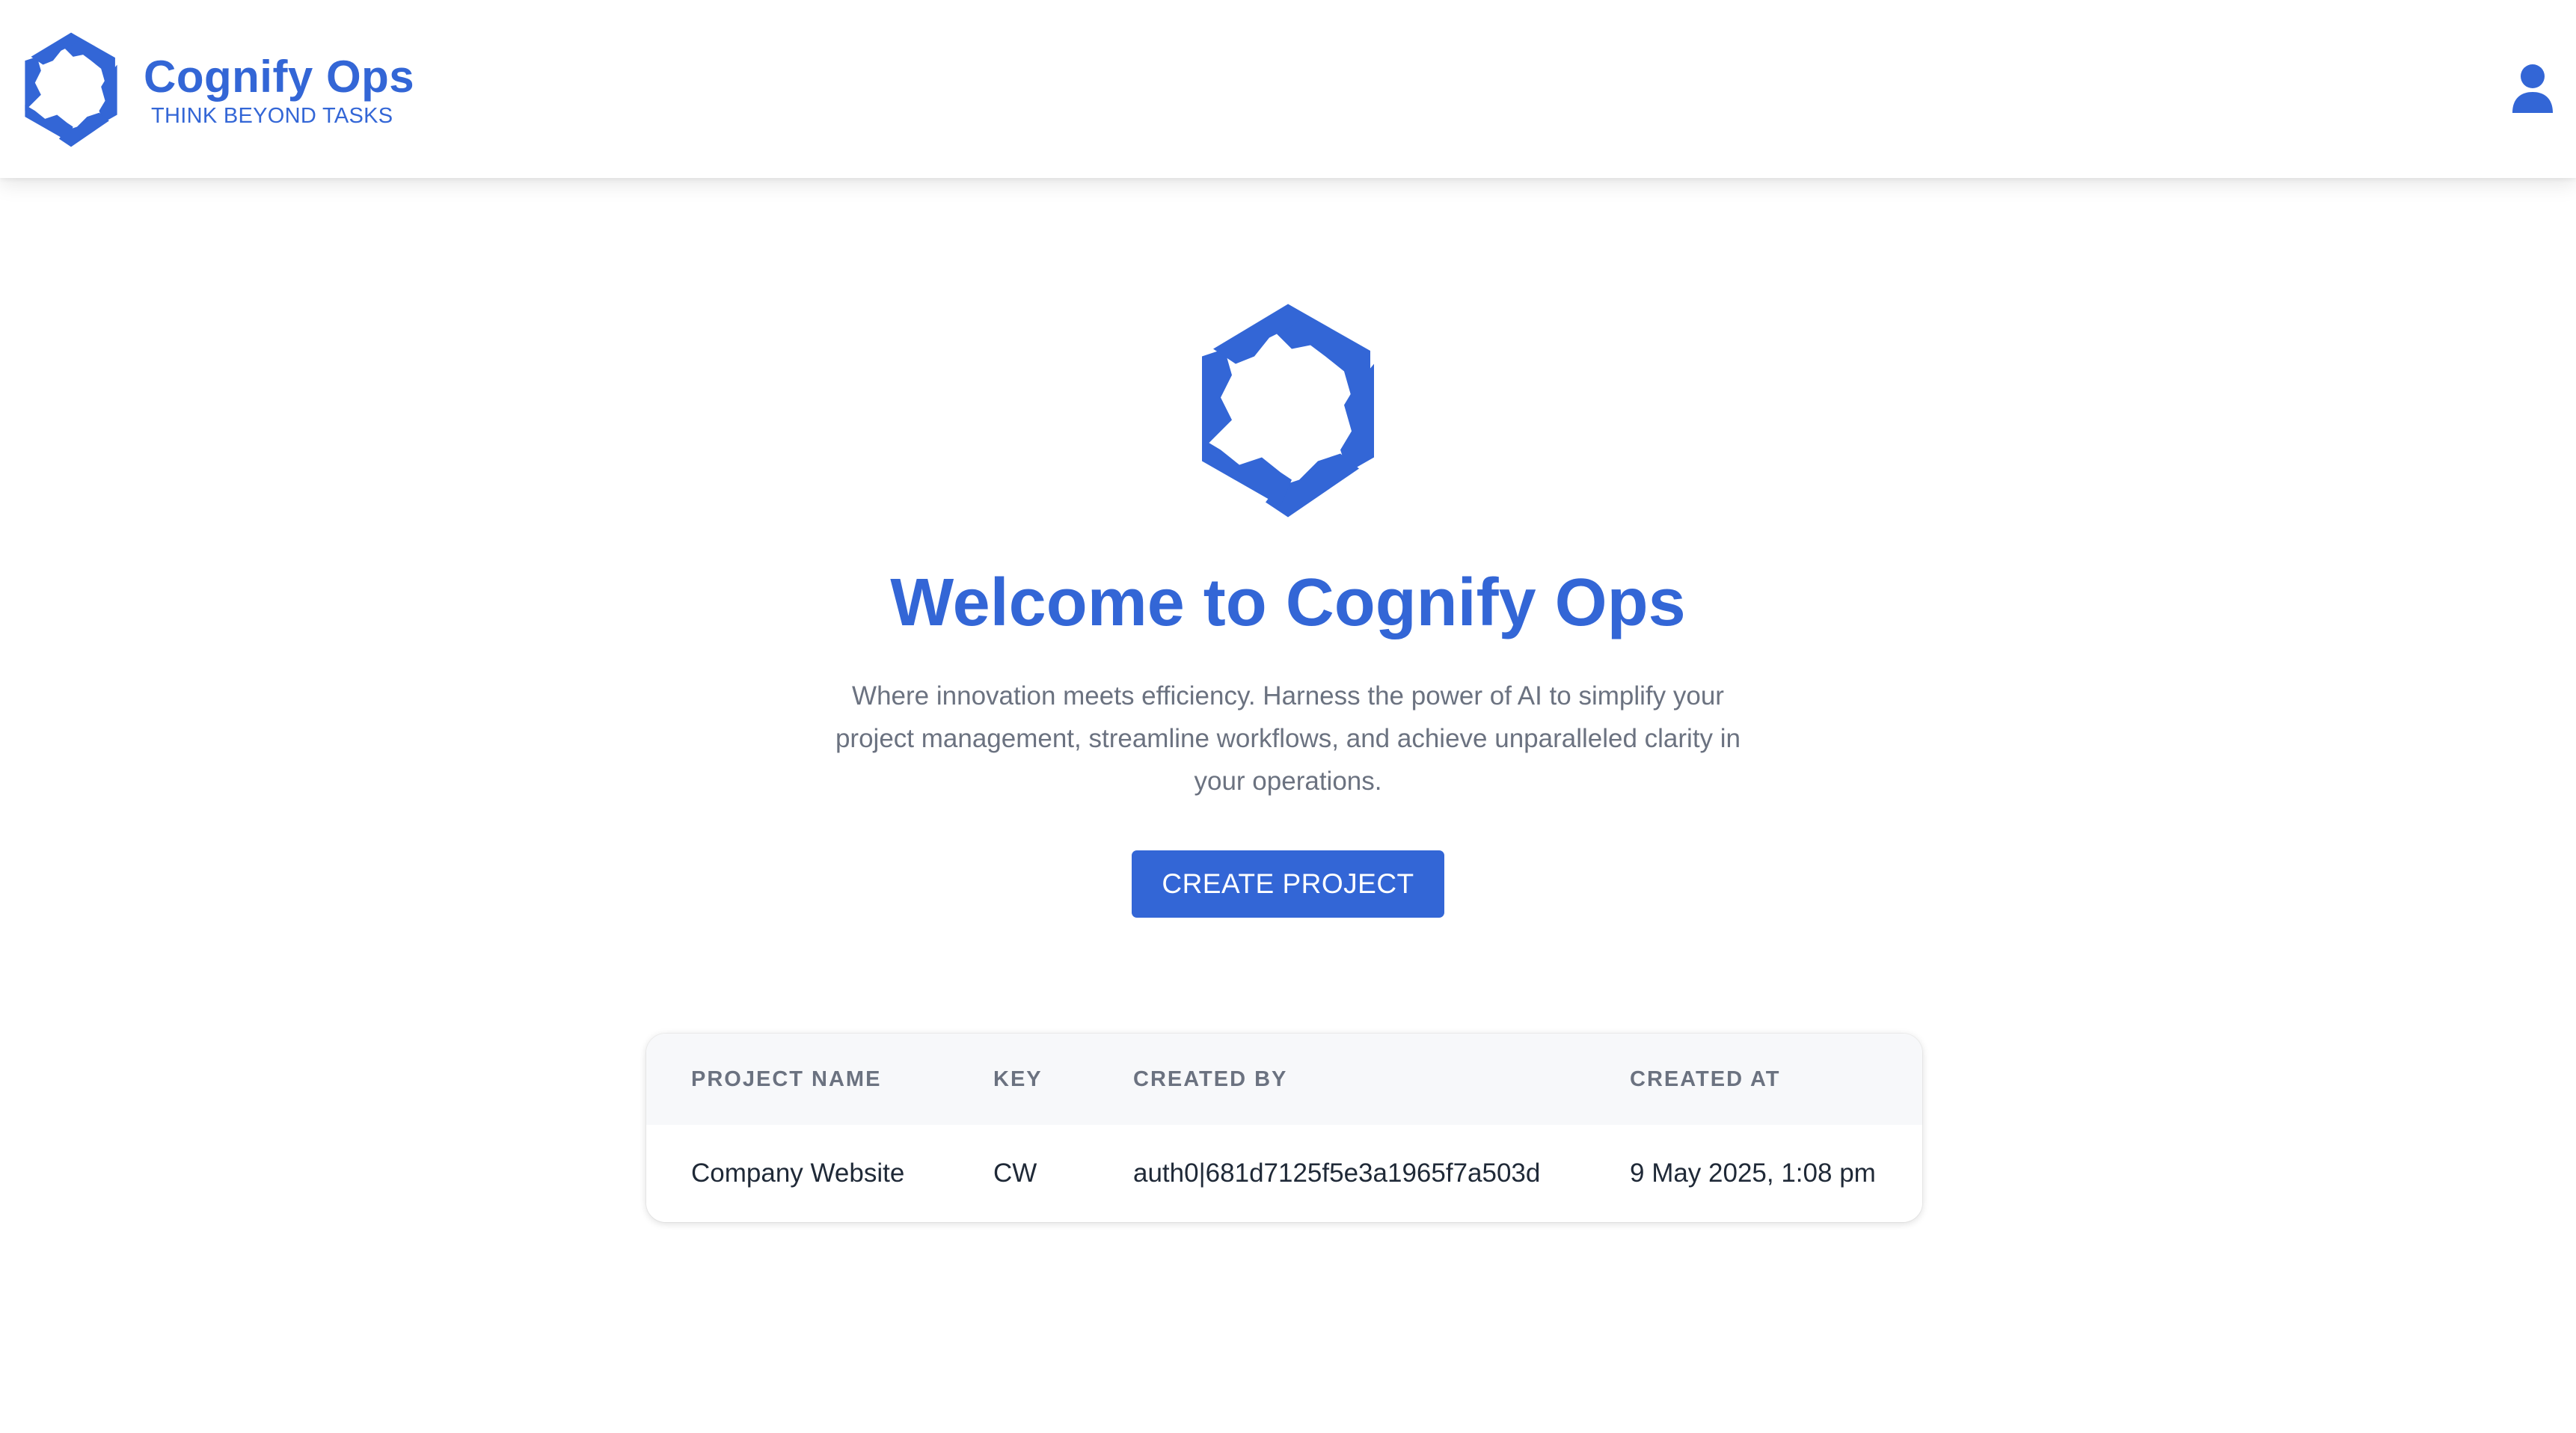 Image resolution: width=2576 pixels, height=1433 pixels. I want to click on column-header-project-name: PROJECT NAME, so click(786, 1080).